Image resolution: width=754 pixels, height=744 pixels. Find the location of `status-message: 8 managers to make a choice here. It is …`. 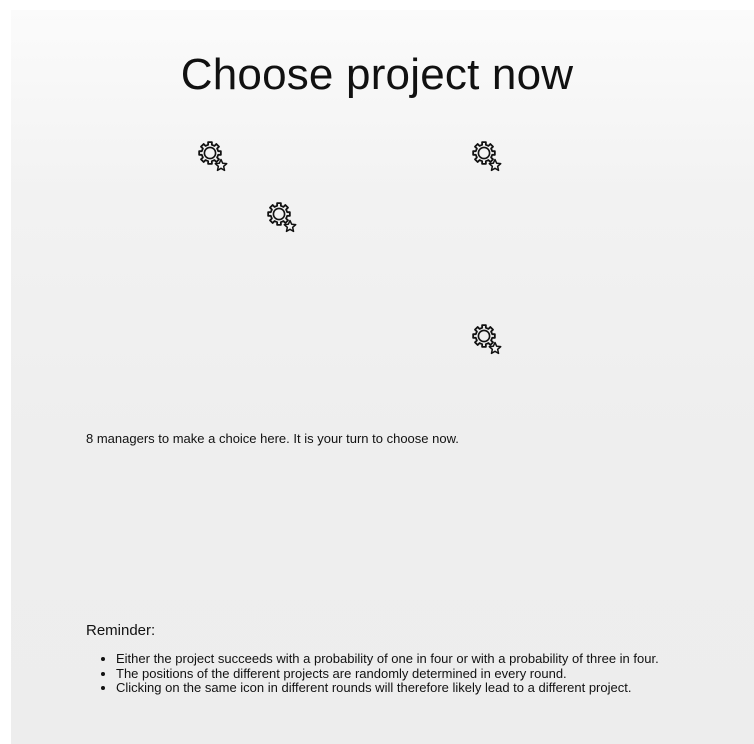

status-message: 8 managers to make a choice here. It is … is located at coordinates (272, 438).